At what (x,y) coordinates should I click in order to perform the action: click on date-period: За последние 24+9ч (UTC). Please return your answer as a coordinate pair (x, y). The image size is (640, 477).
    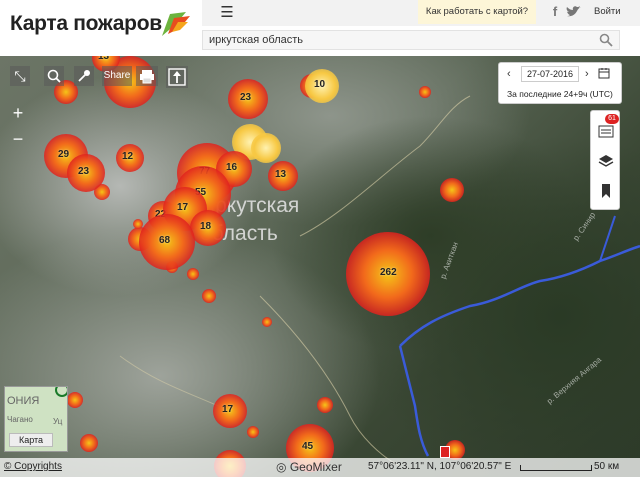
    Looking at the image, I should click on (560, 94).